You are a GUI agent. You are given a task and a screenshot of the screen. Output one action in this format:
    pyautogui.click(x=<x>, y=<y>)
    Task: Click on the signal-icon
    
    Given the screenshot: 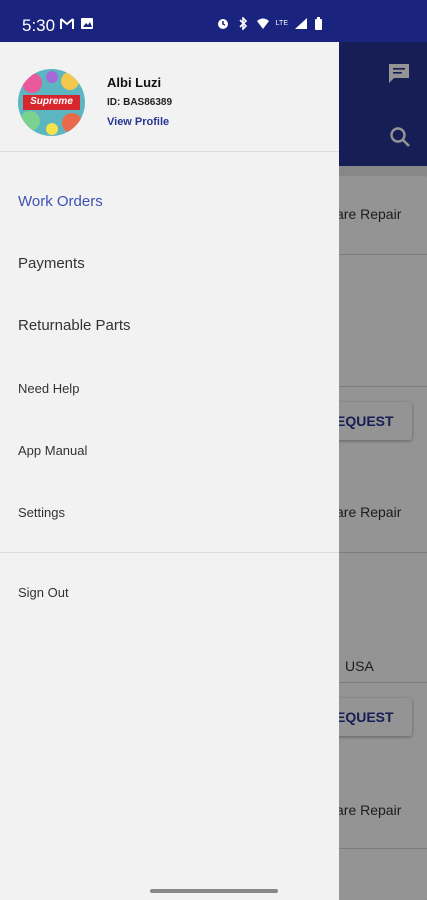 What is the action you would take?
    pyautogui.click(x=301, y=23)
    